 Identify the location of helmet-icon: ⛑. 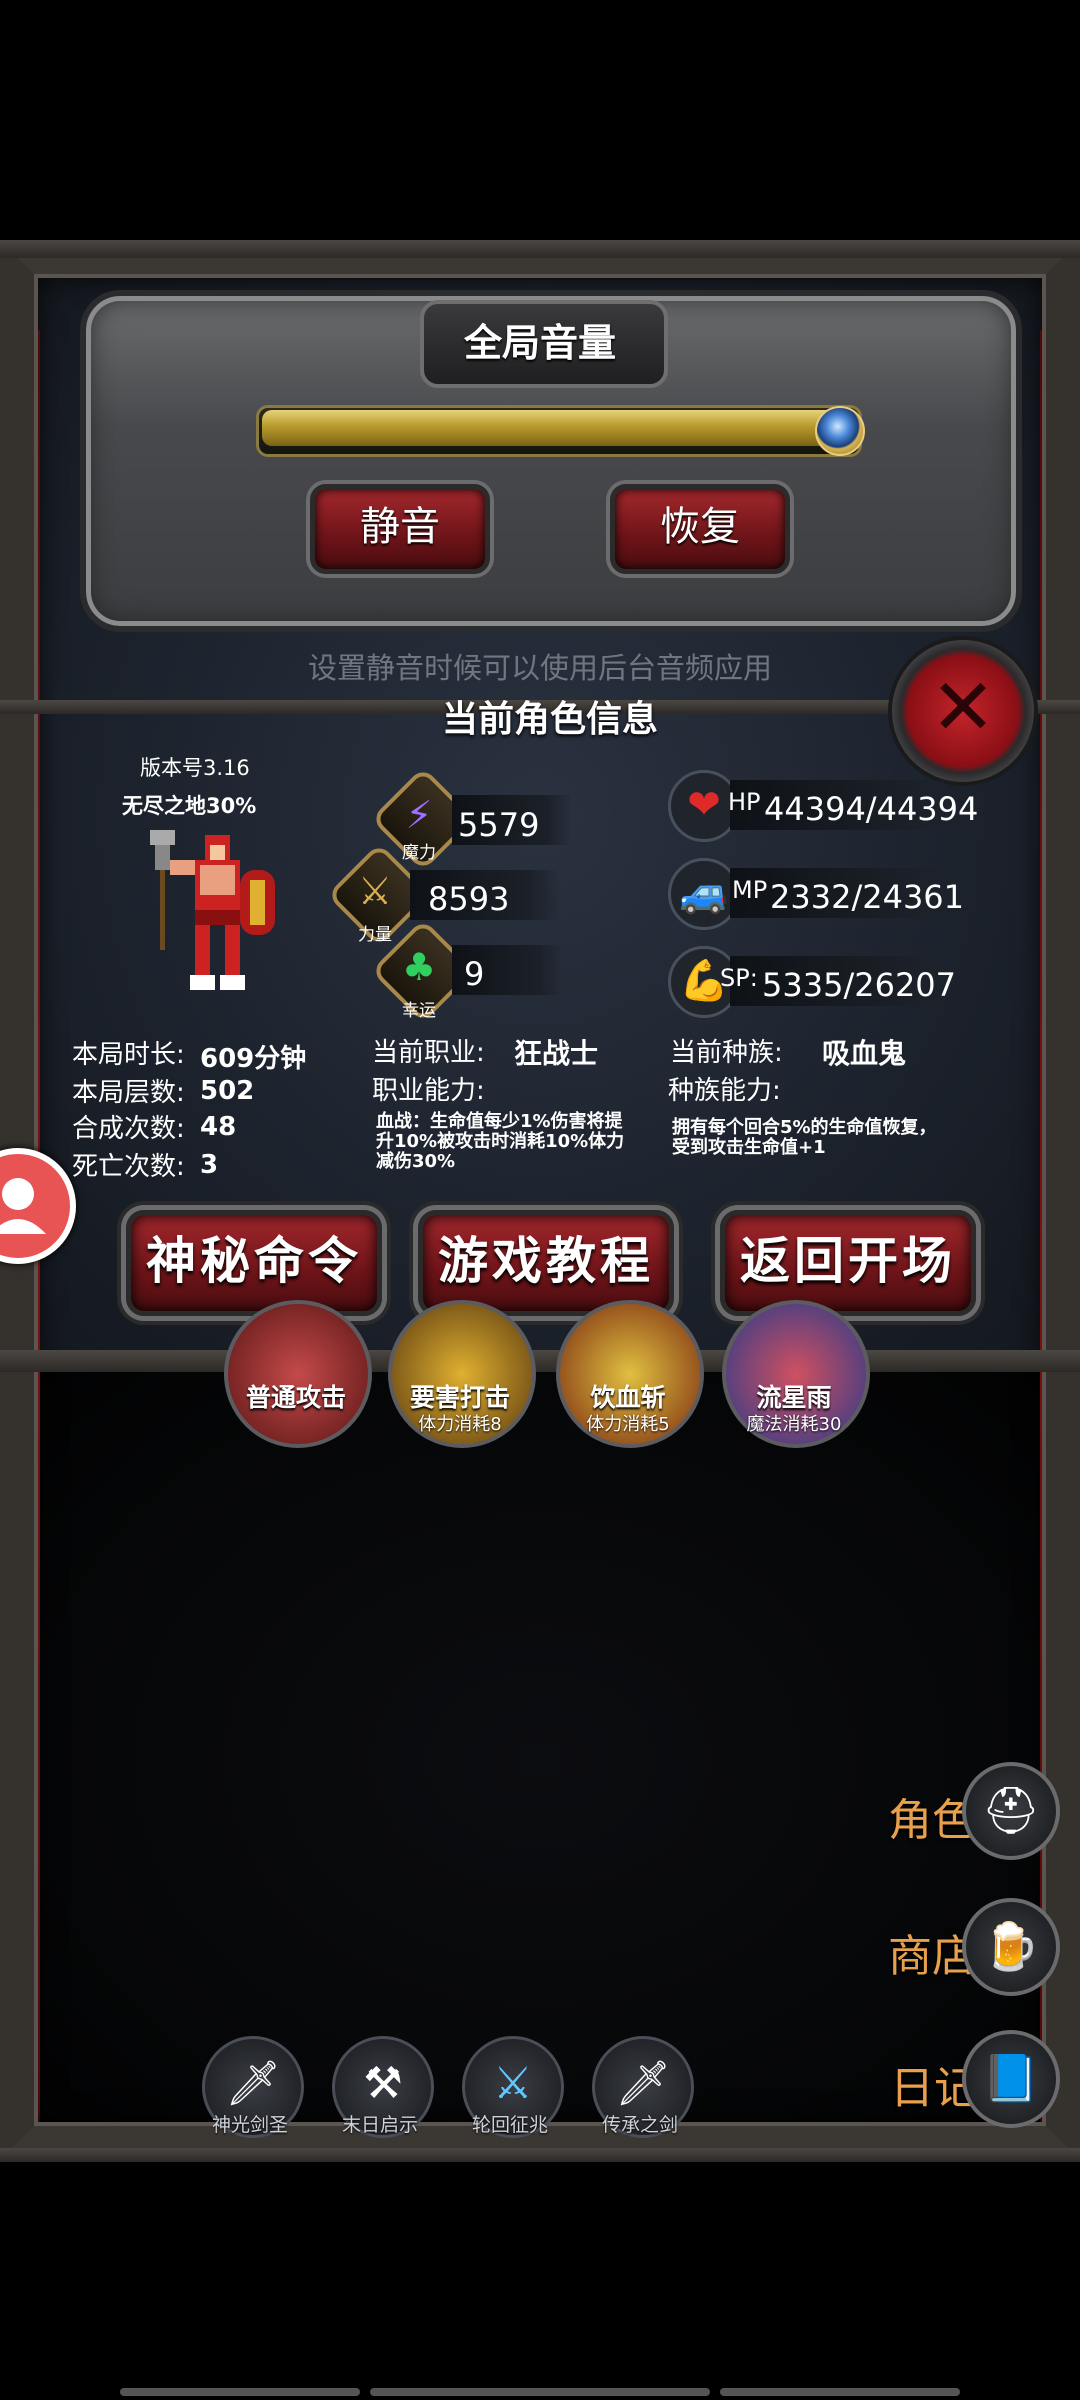
(1011, 1811).